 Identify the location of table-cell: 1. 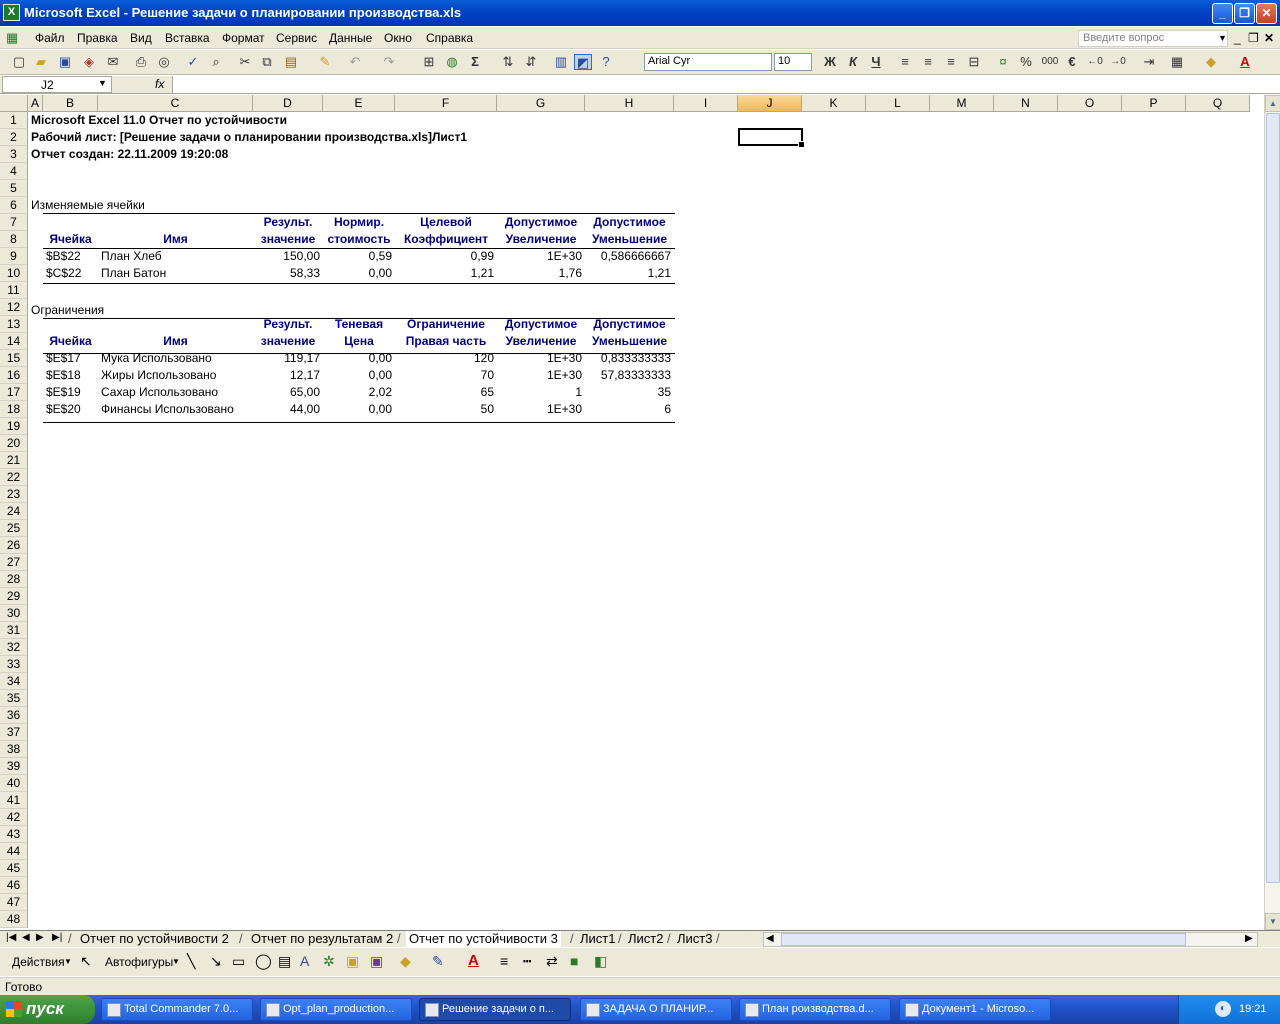
(541, 392).